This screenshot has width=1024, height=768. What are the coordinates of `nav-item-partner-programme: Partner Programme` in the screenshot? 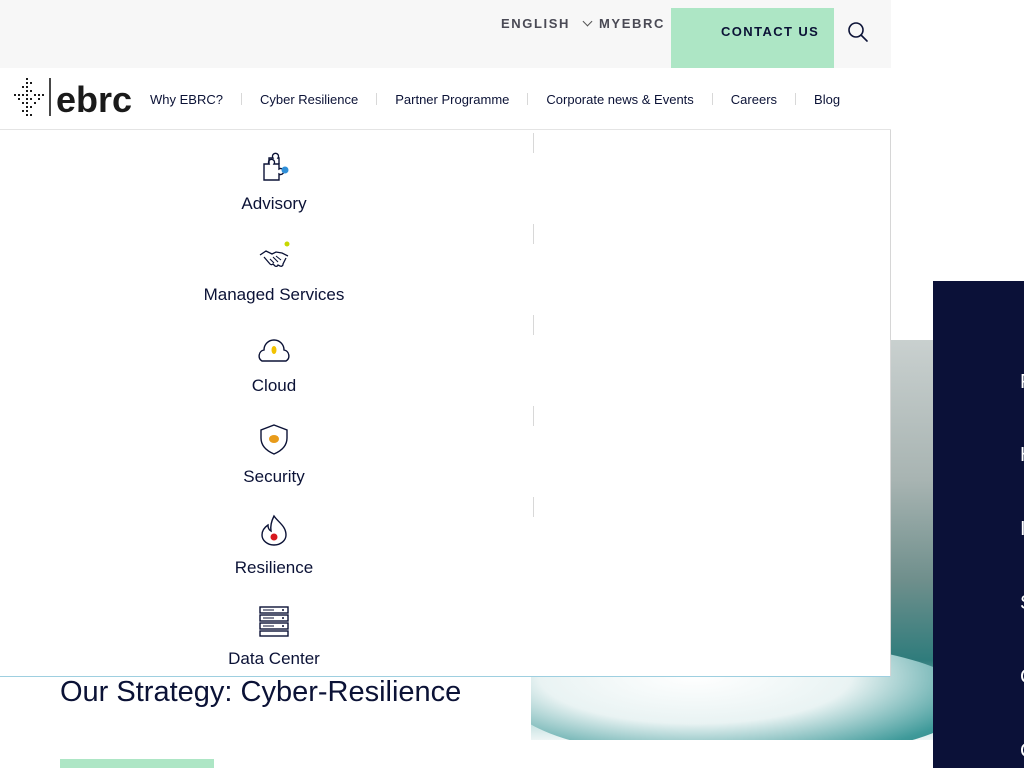 It's located at (452, 99).